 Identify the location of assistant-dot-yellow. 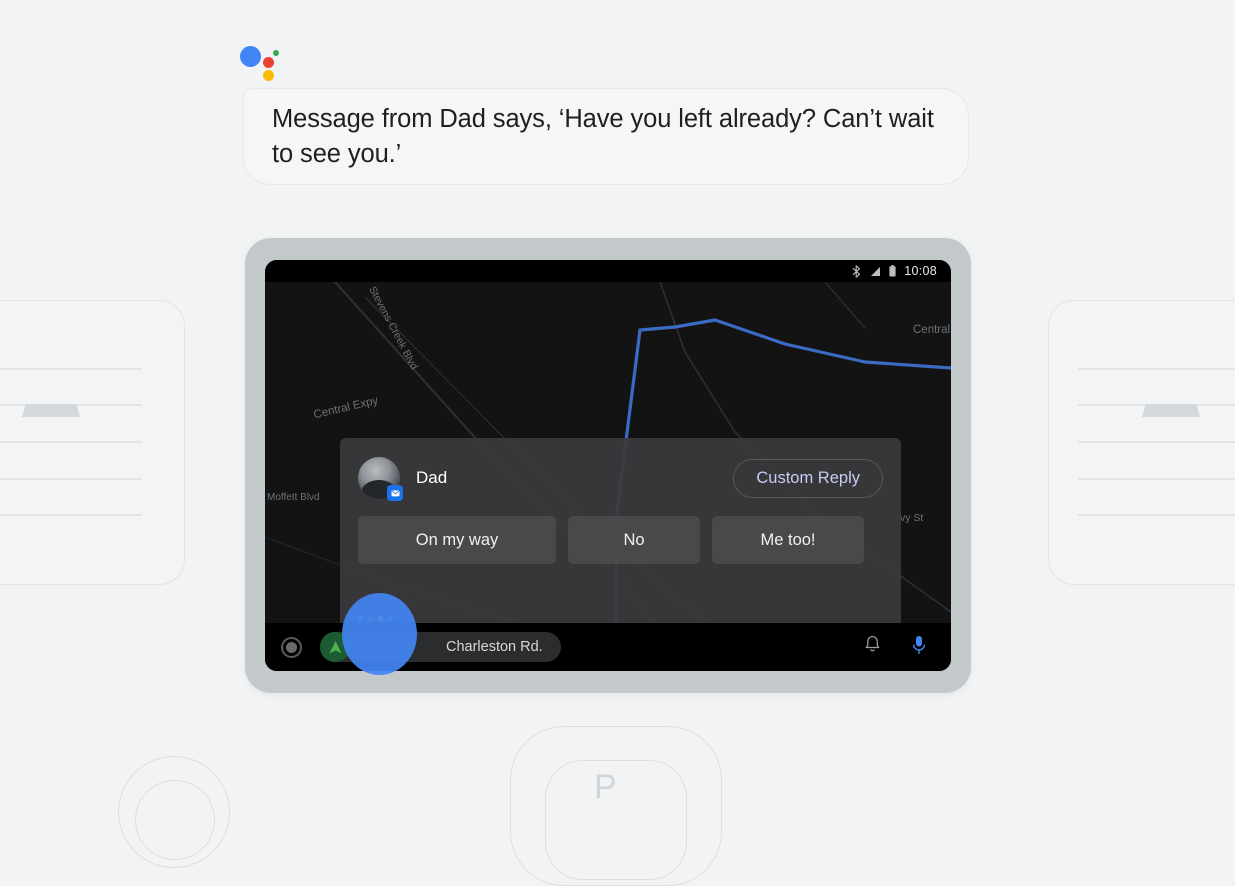
(268, 75).